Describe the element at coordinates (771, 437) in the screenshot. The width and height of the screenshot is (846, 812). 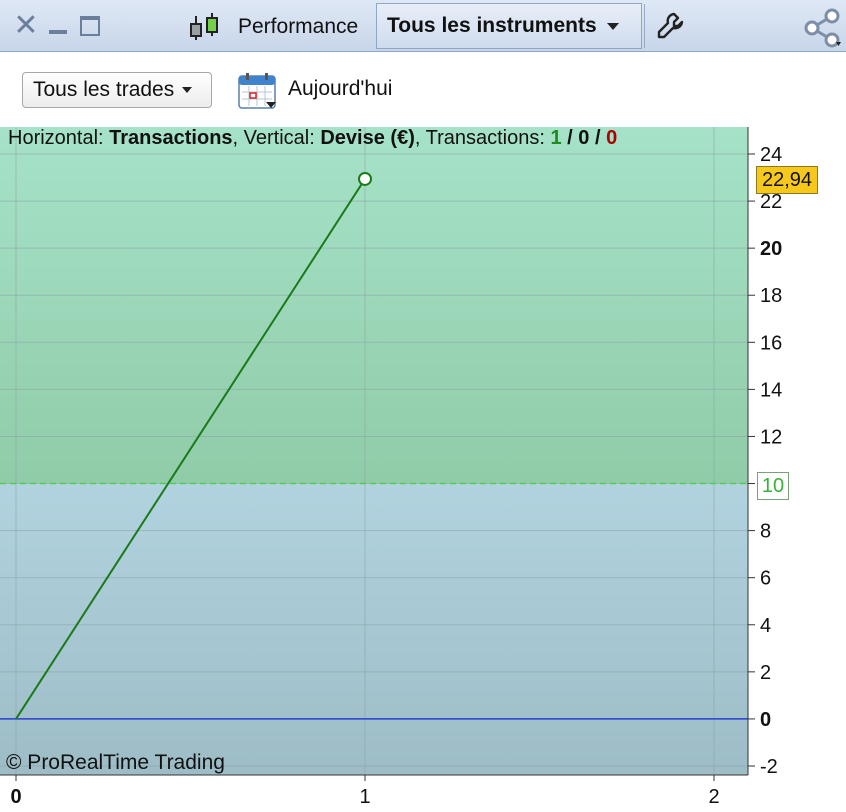
I see `y-tick-label: 12` at that location.